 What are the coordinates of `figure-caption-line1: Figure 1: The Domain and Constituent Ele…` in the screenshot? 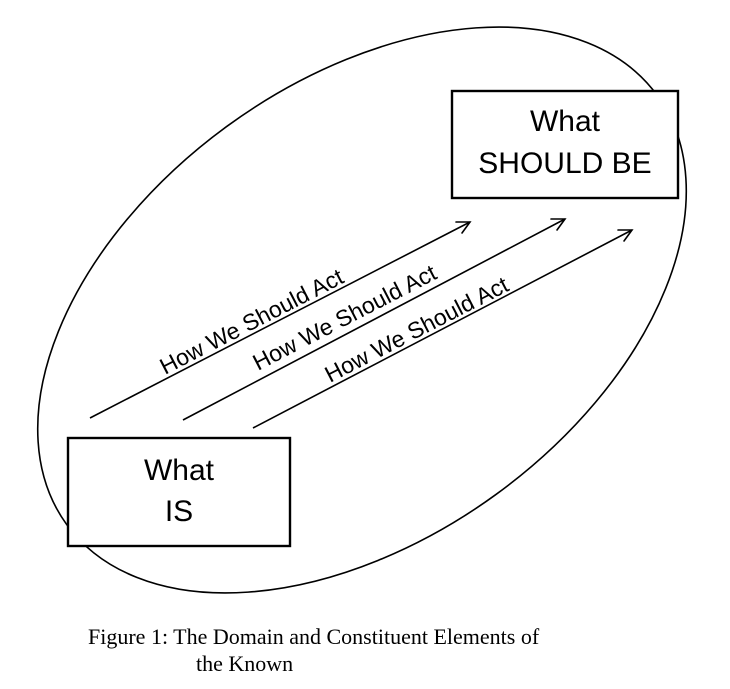 It's located at (314, 636).